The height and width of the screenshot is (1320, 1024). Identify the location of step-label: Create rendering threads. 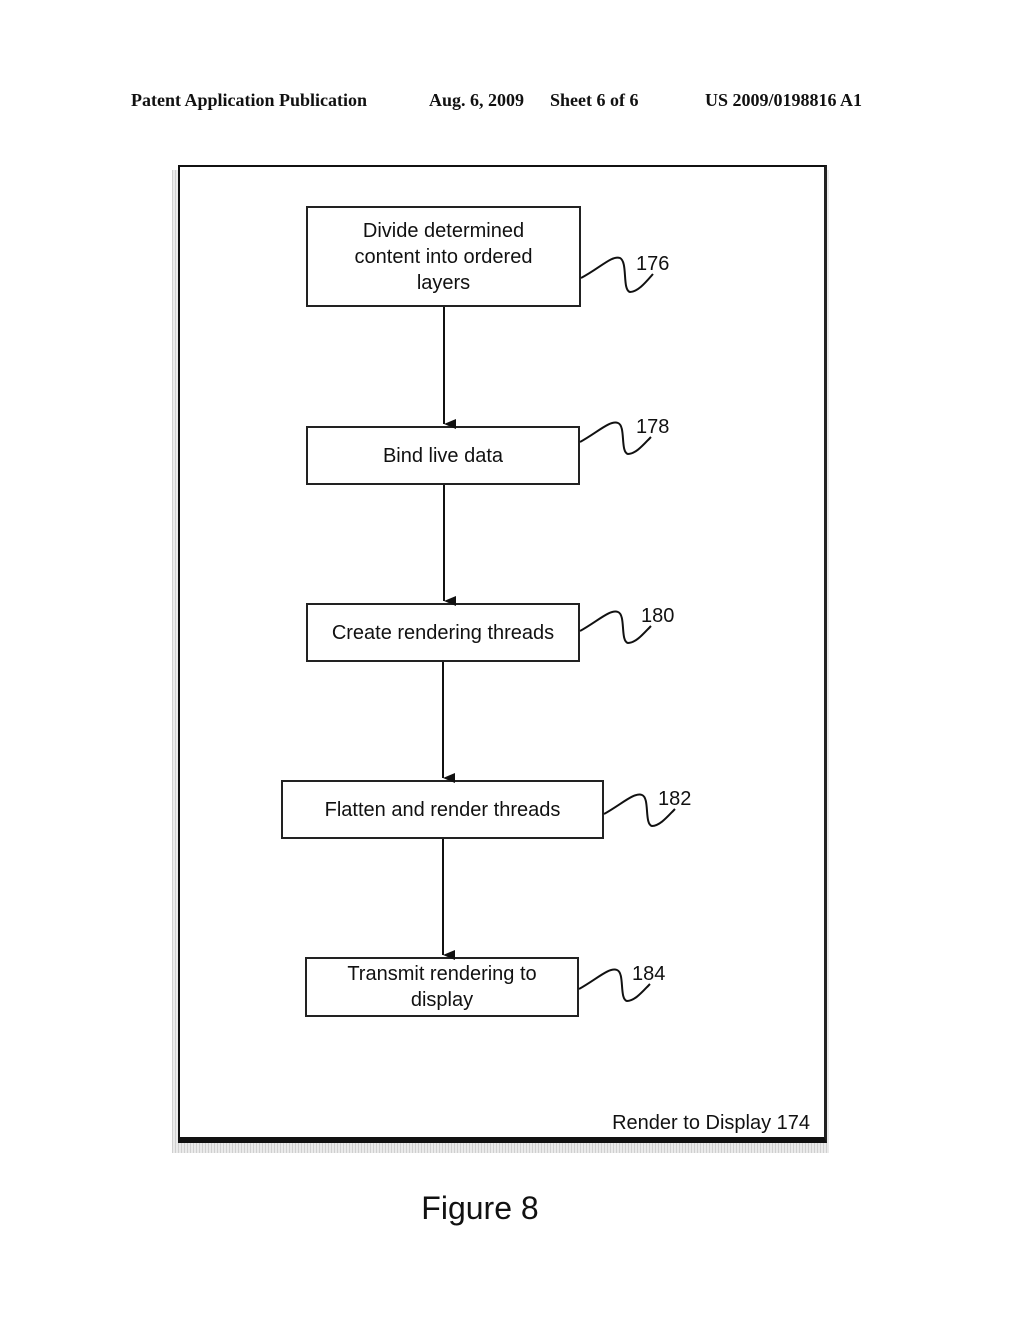
(443, 632).